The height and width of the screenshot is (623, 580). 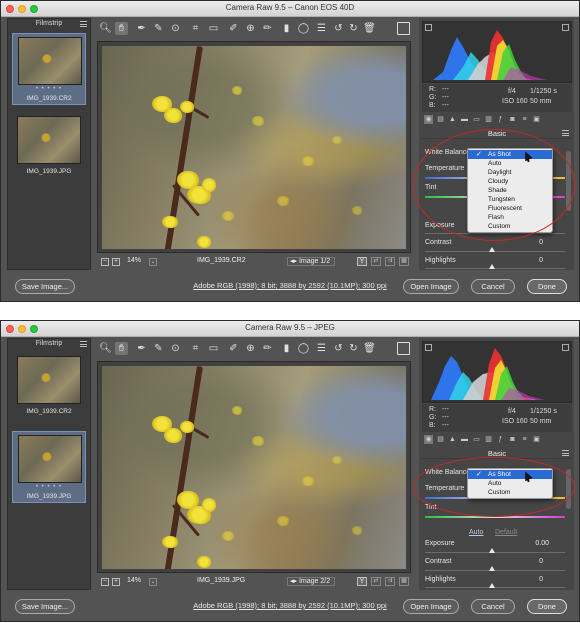 What do you see at coordinates (49, 149) in the screenshot?
I see `filmstrip-thumb-jpg: IMG_1939.JPG` at bounding box center [49, 149].